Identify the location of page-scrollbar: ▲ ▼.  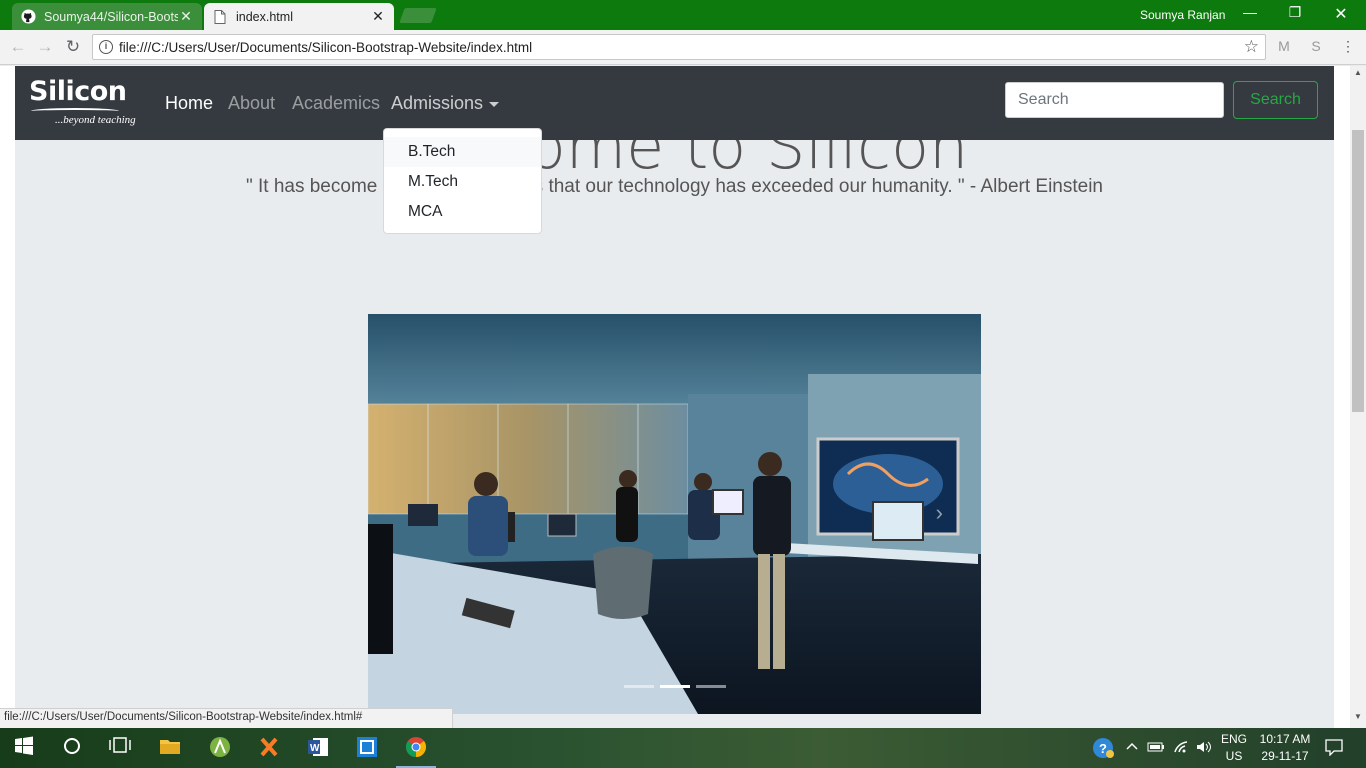
(1358, 397).